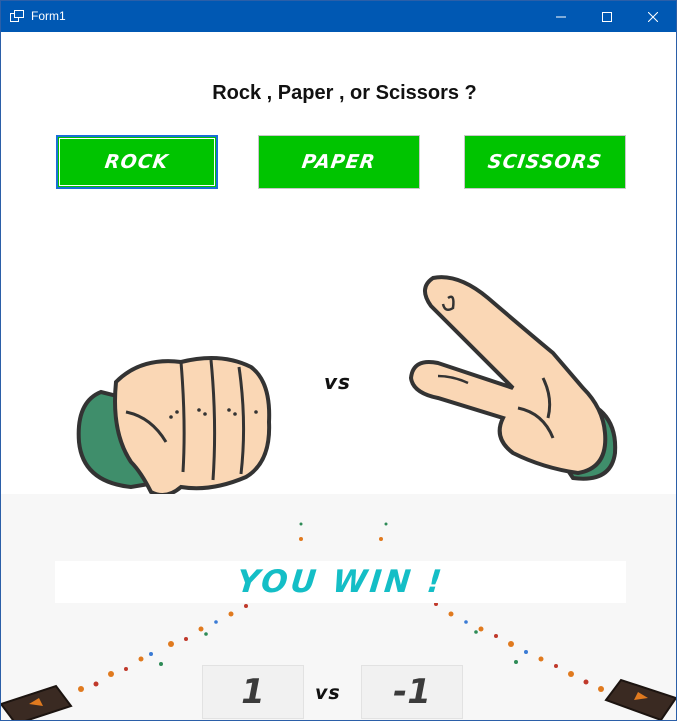 This screenshot has width=677, height=721. I want to click on rock-button-label: ROCK, so click(137, 162).